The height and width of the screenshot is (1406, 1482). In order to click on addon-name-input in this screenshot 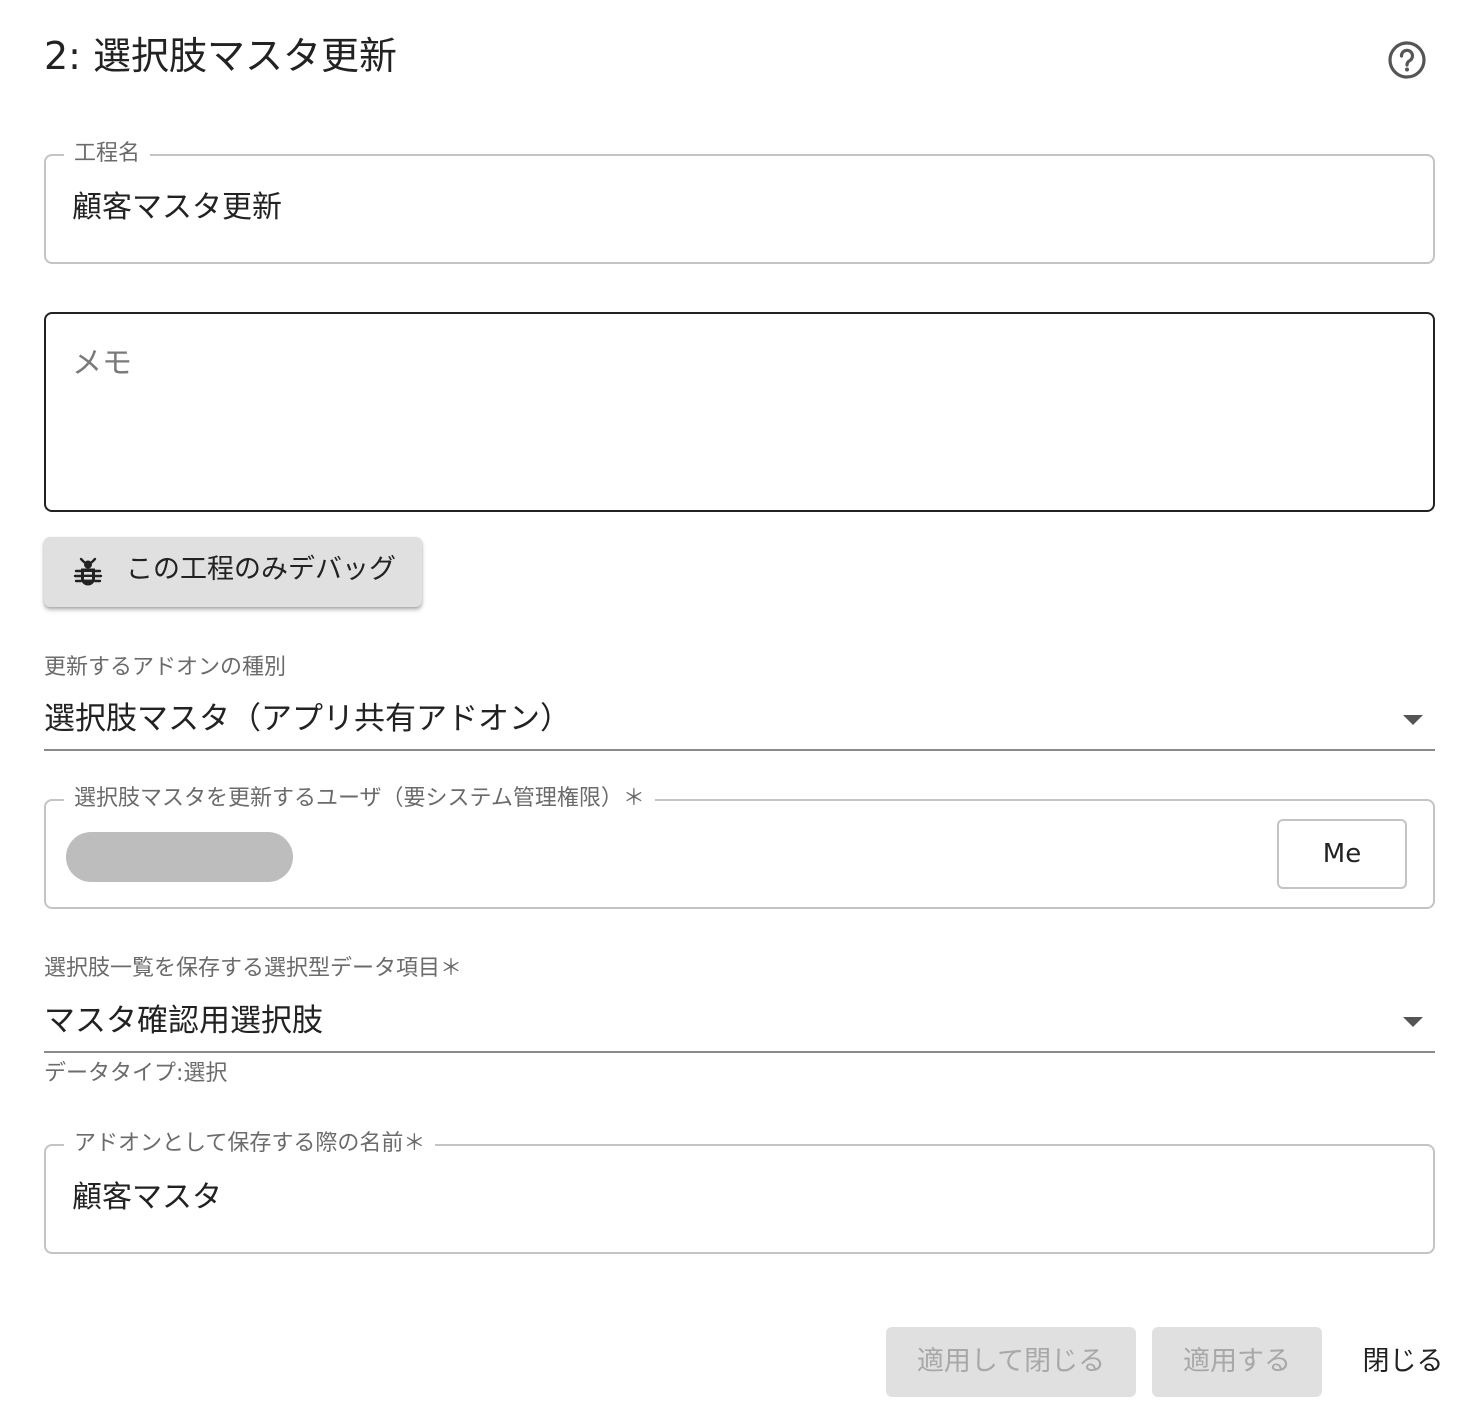, I will do `click(739, 1198)`.